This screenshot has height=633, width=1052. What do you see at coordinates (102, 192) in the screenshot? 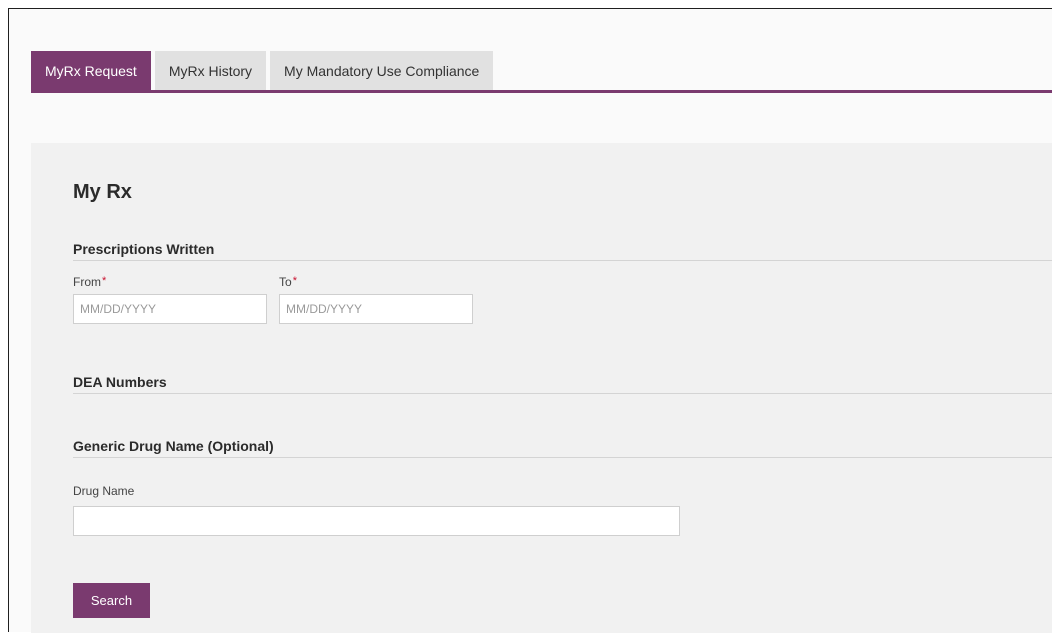
I see `page-title: My Rx` at bounding box center [102, 192].